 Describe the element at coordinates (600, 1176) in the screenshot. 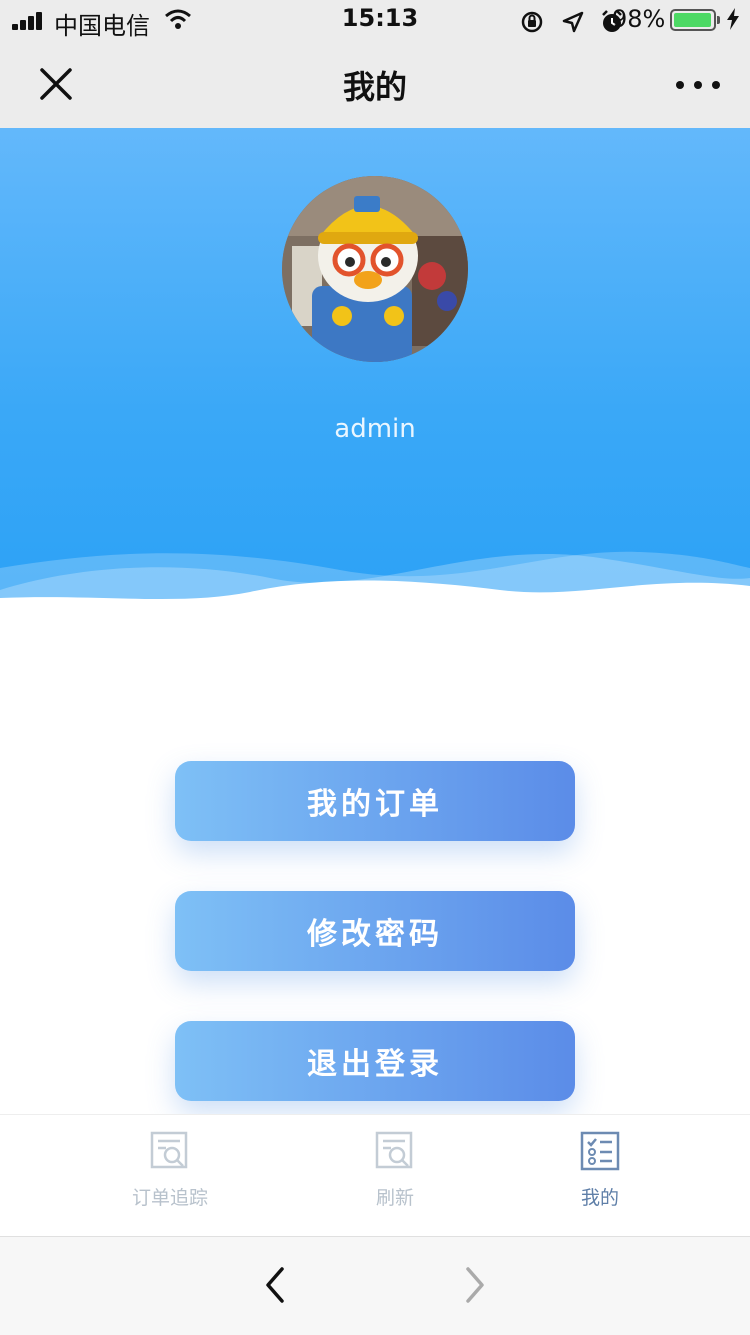

I see `tab-mine: 我的` at that location.